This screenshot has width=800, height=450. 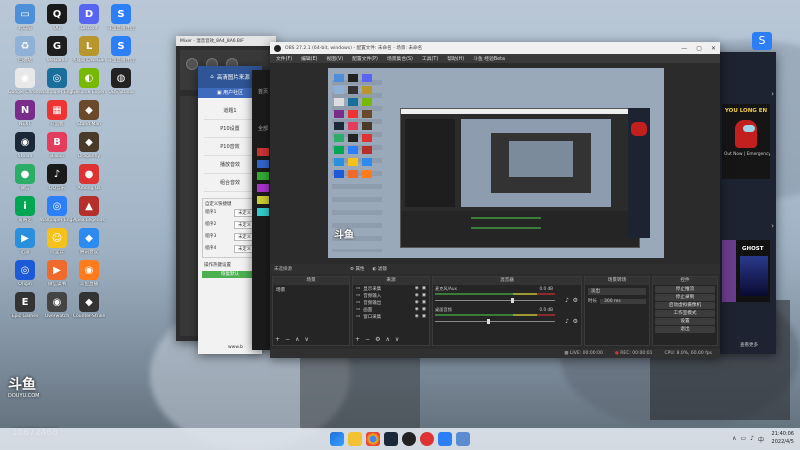 I want to click on source-item: ▭ 音频输入 ◉ ▣, so click(x=391, y=295).